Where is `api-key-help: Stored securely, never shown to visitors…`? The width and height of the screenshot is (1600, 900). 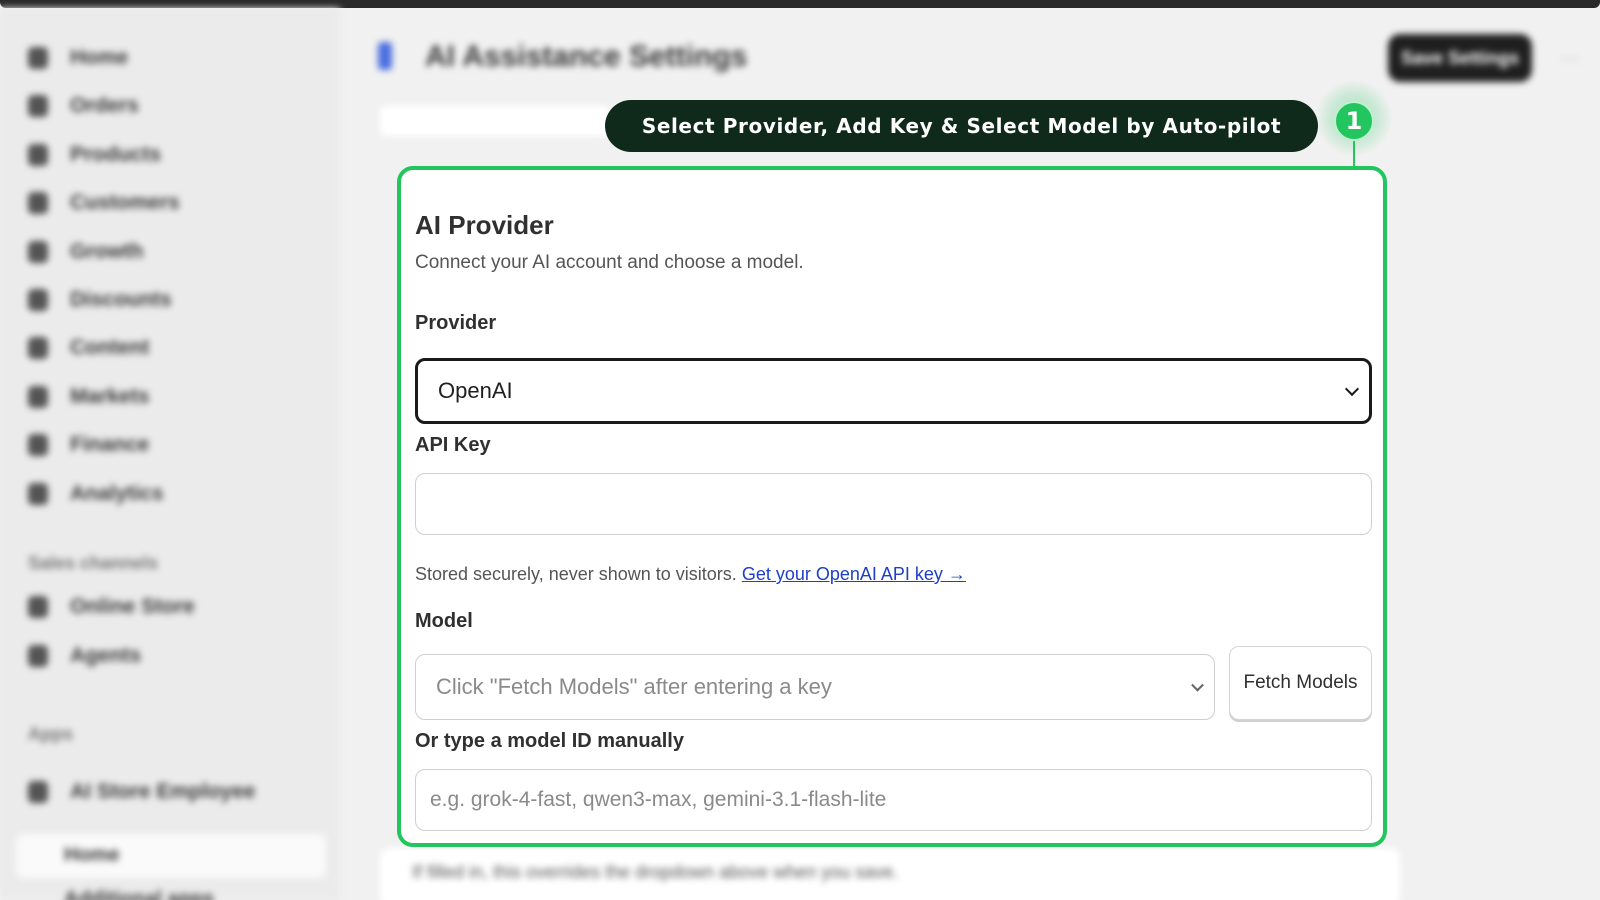
api-key-help: Stored securely, never shown to visitors… is located at coordinates (690, 574).